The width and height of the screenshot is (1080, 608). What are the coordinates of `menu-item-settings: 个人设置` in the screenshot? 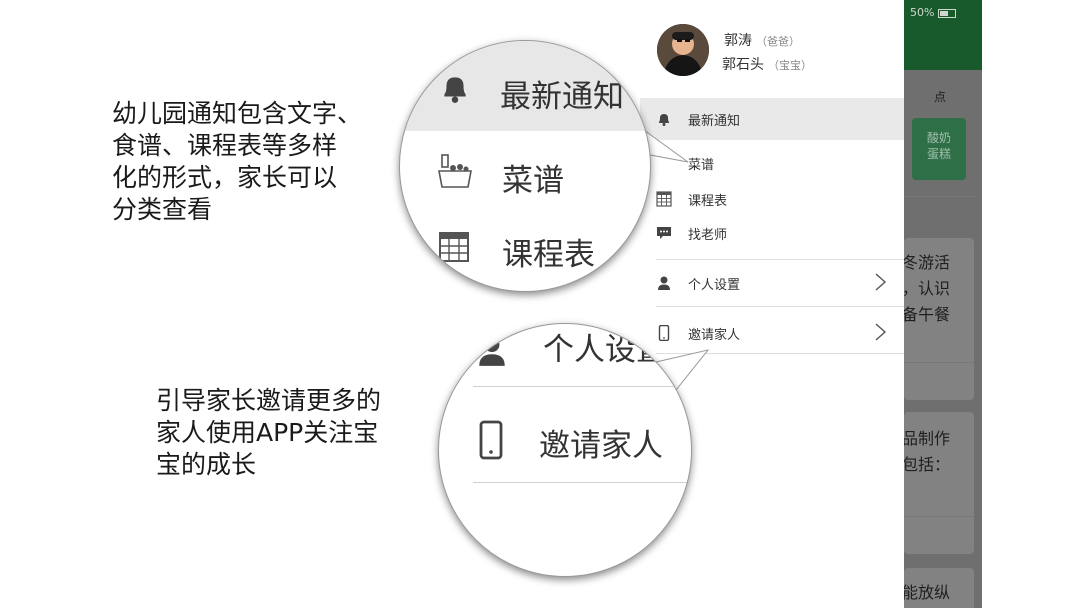 It's located at (772, 282).